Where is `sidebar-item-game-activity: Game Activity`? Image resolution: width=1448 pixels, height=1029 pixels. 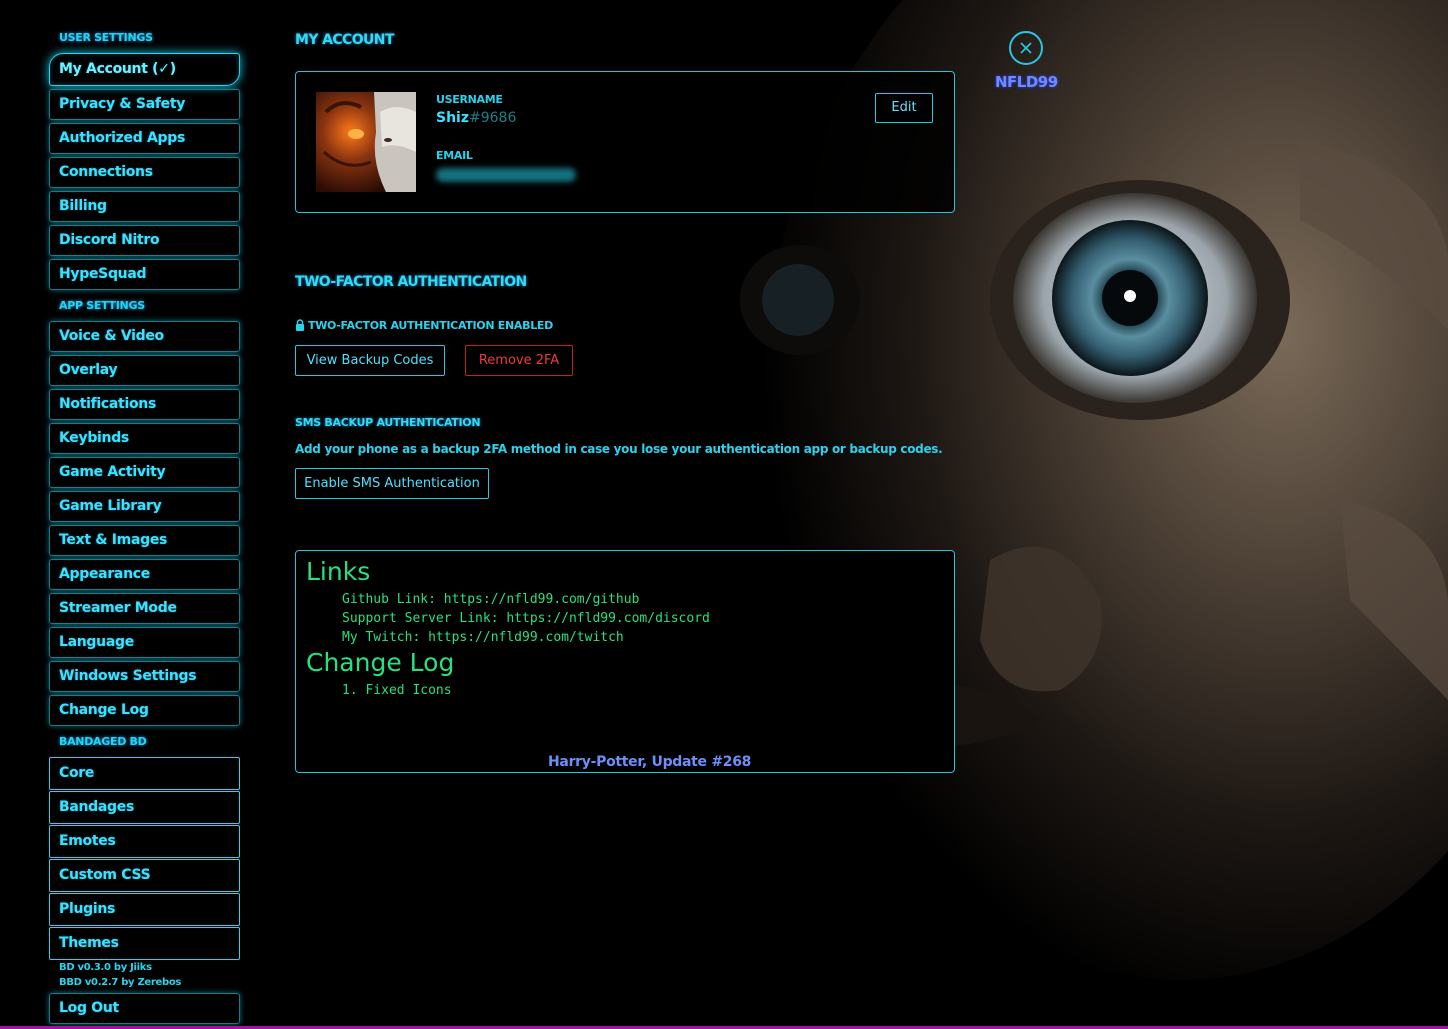
sidebar-item-game-activity: Game Activity is located at coordinates (144, 472).